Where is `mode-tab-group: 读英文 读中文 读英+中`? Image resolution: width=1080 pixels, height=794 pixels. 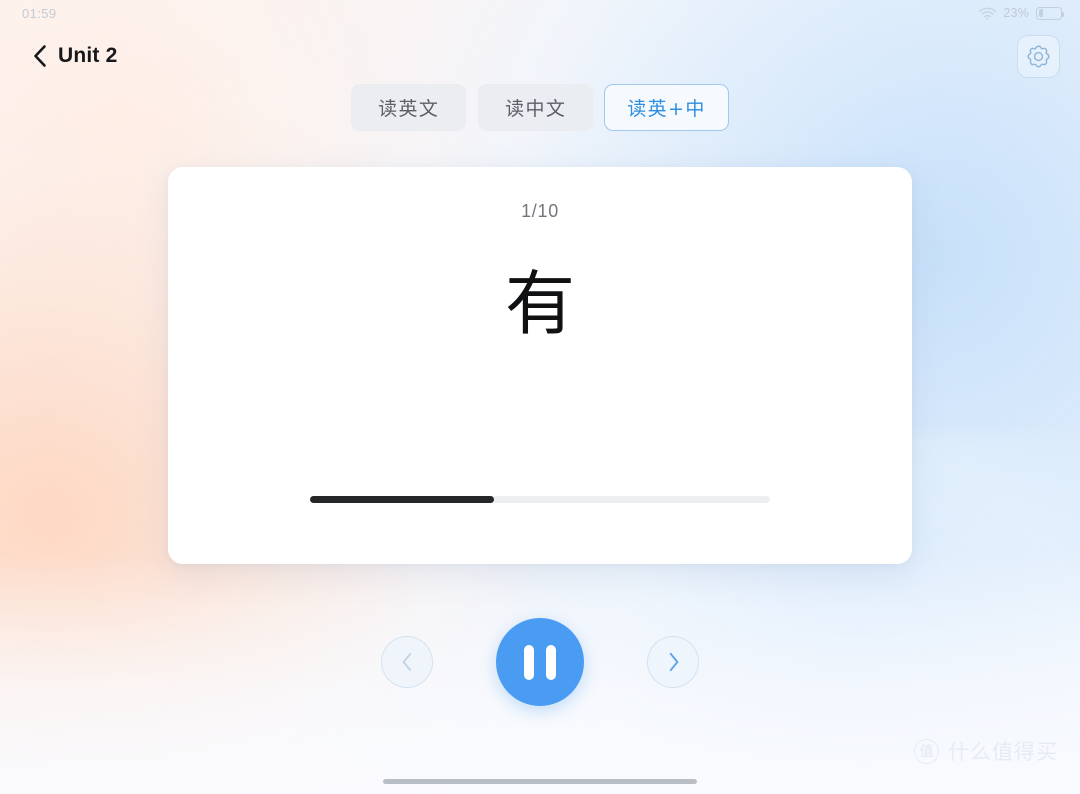 mode-tab-group: 读英文 读中文 读英+中 is located at coordinates (540, 107).